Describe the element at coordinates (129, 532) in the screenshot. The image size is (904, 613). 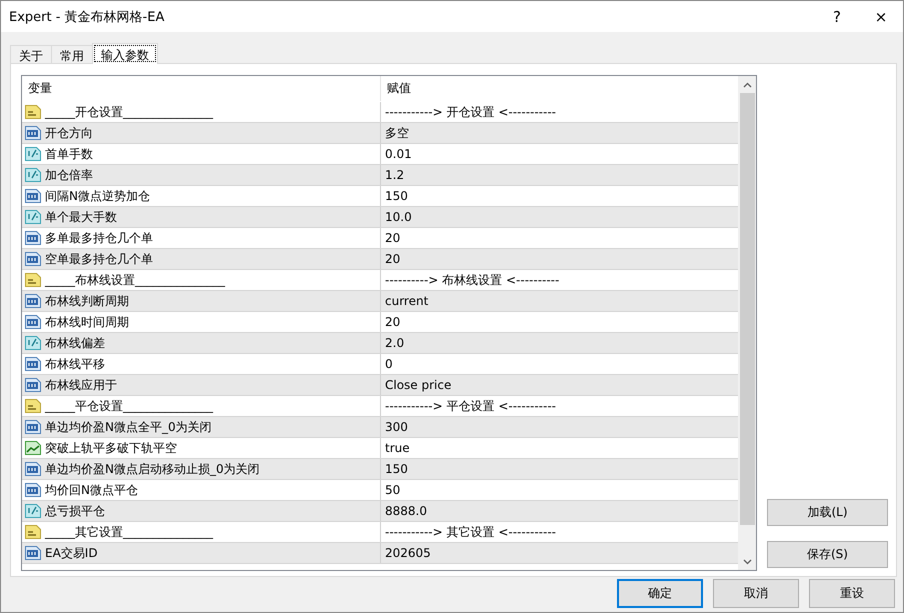
I see `parameter-name: _____其它设置_______________` at that location.